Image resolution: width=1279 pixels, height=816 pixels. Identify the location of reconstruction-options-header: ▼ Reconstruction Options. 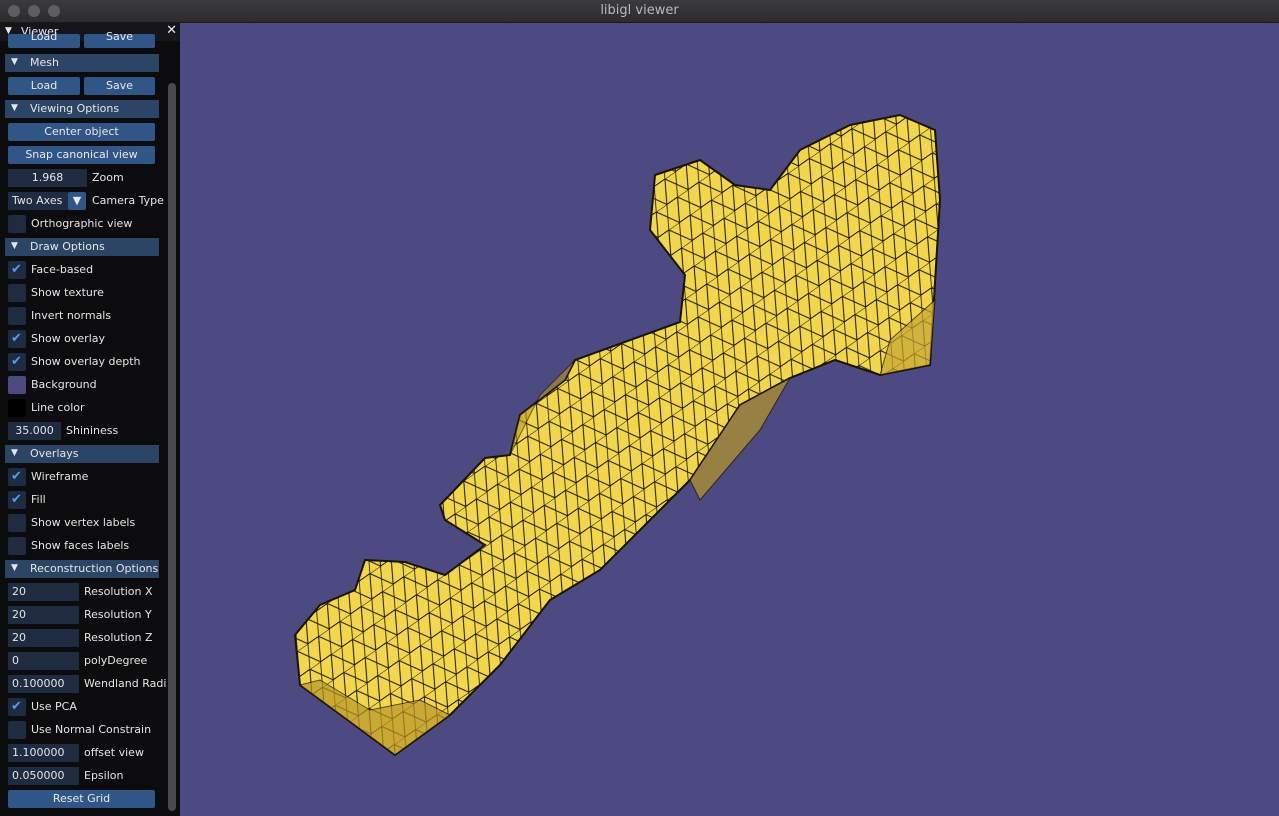
(82, 569).